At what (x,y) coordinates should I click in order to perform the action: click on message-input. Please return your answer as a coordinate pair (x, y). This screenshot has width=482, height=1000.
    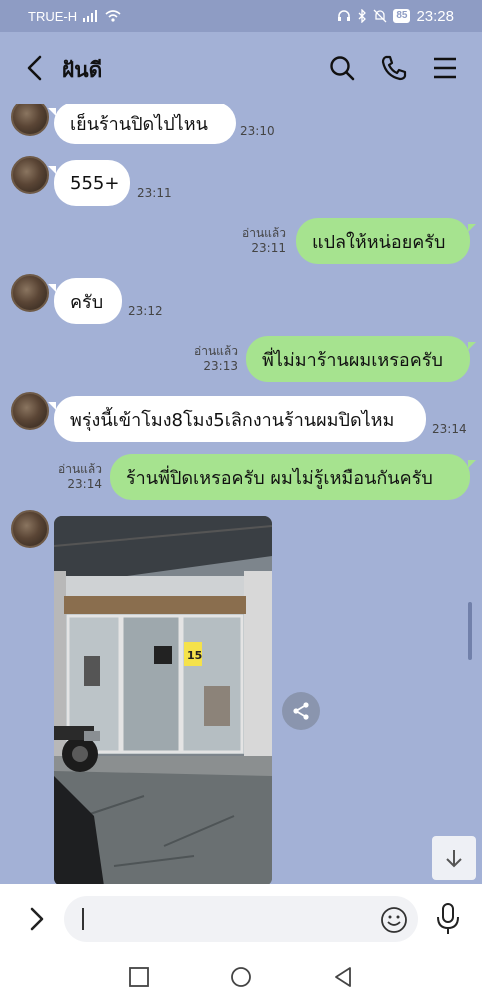
    Looking at the image, I should click on (241, 919).